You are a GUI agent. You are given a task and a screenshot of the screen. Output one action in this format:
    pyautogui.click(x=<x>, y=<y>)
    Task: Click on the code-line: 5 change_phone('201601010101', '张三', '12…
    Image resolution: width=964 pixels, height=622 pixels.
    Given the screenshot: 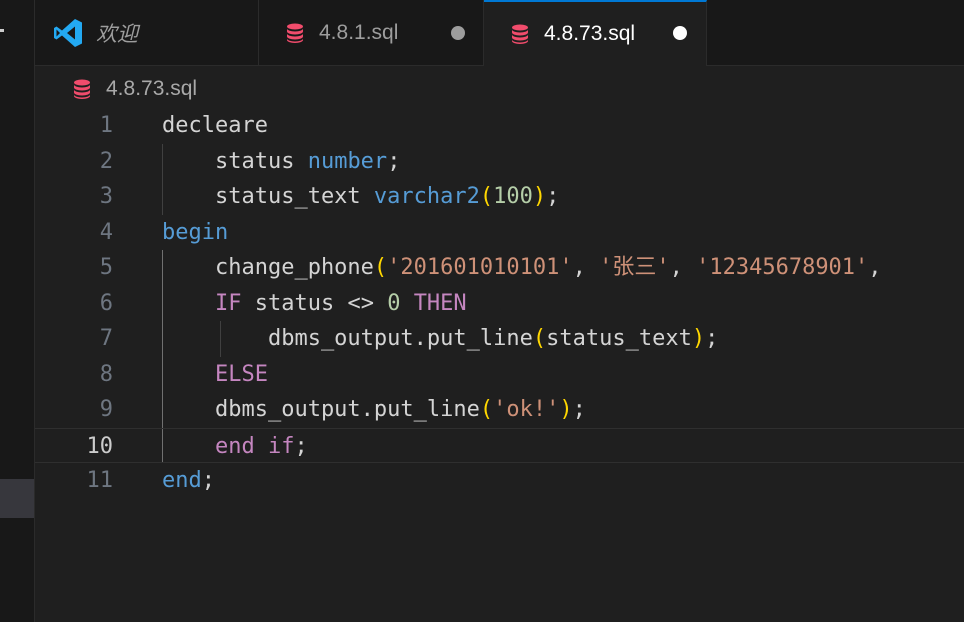 What is the action you would take?
    pyautogui.click(x=499, y=268)
    